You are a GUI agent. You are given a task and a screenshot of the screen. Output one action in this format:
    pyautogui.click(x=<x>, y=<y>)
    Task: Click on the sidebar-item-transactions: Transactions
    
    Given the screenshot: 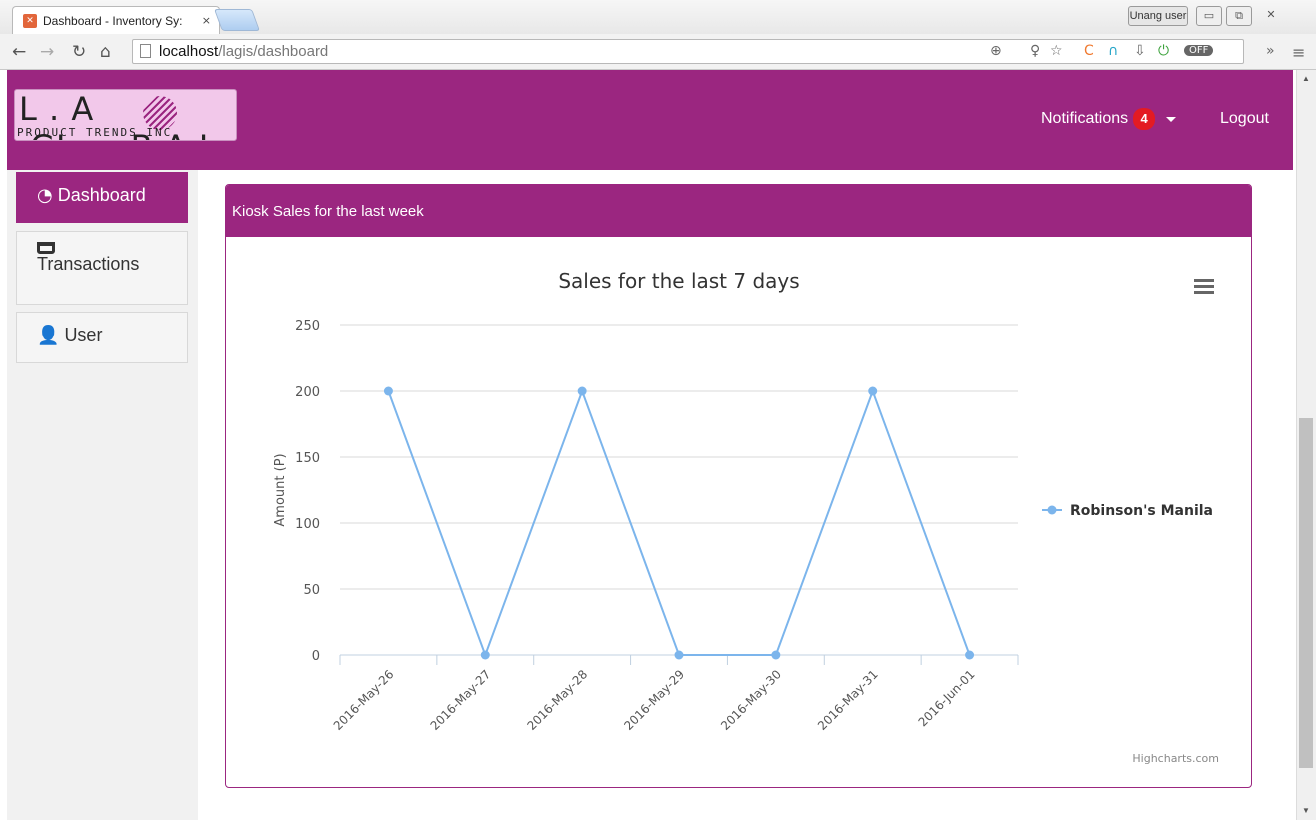 What is the action you would take?
    pyautogui.click(x=102, y=268)
    